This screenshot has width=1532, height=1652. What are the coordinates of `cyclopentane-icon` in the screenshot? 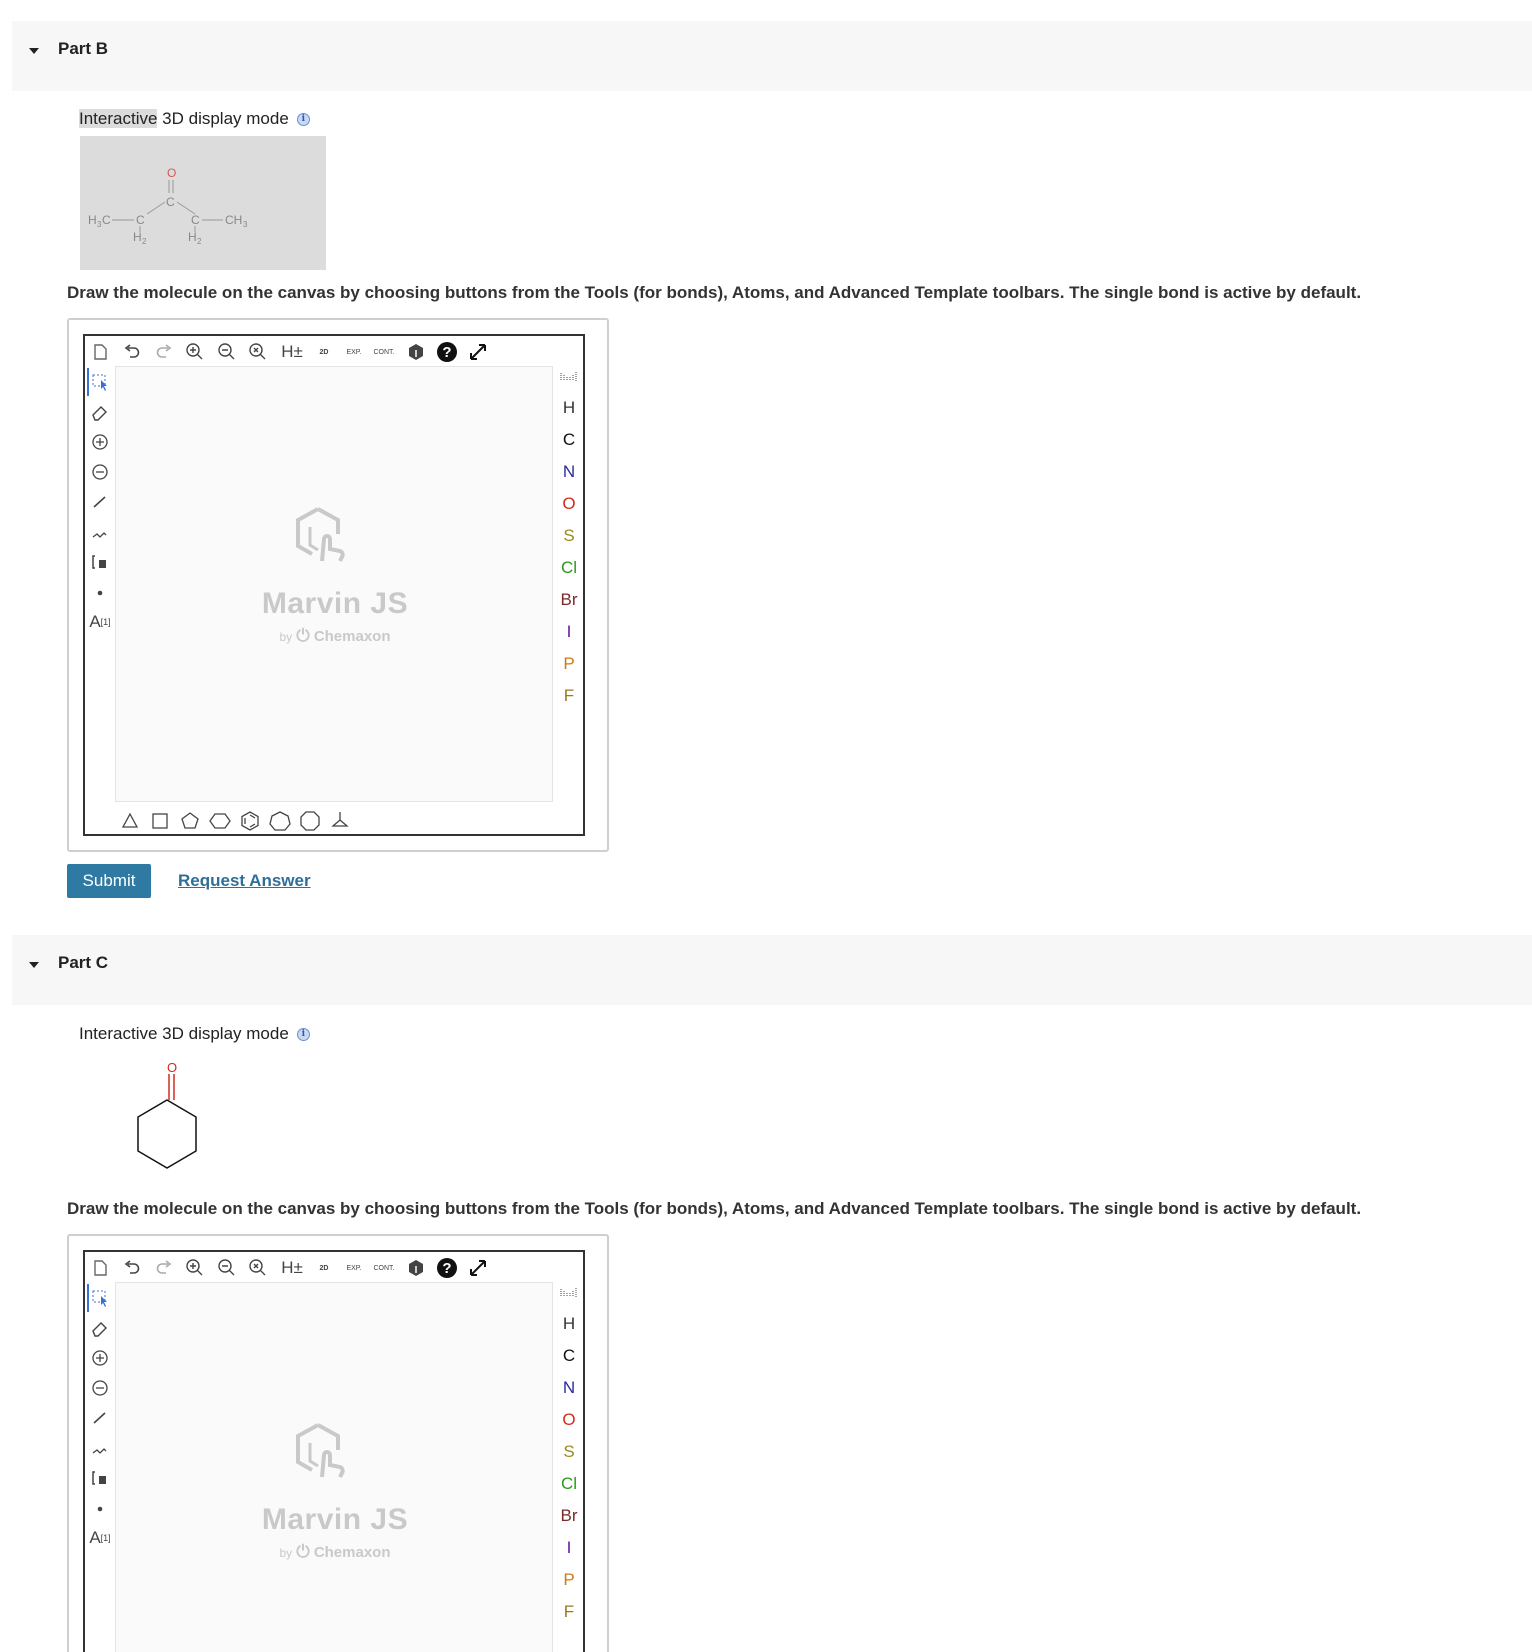 It's located at (190, 821).